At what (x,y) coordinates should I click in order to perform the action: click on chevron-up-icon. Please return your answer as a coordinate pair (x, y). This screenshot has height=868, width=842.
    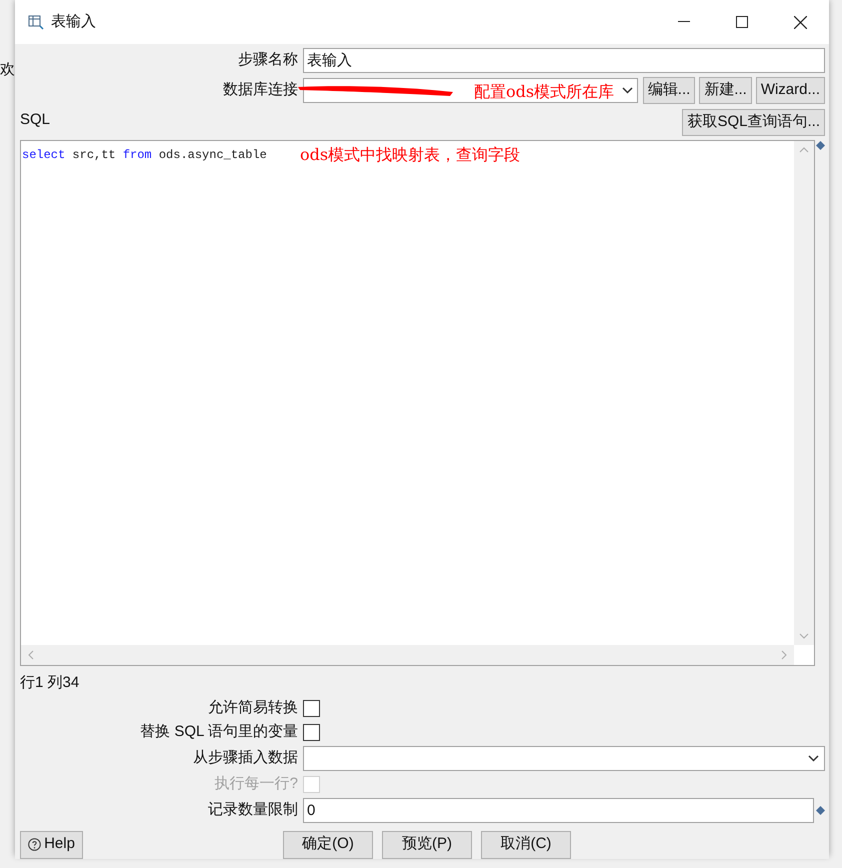
    Looking at the image, I should click on (804, 150).